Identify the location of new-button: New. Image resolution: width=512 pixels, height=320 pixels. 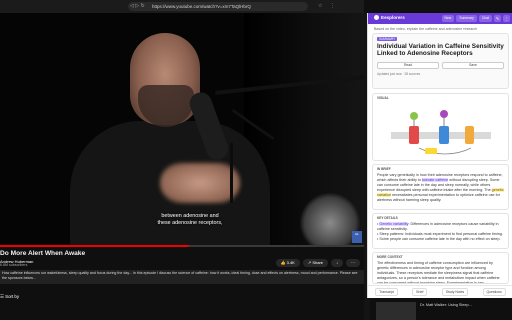
(448, 18).